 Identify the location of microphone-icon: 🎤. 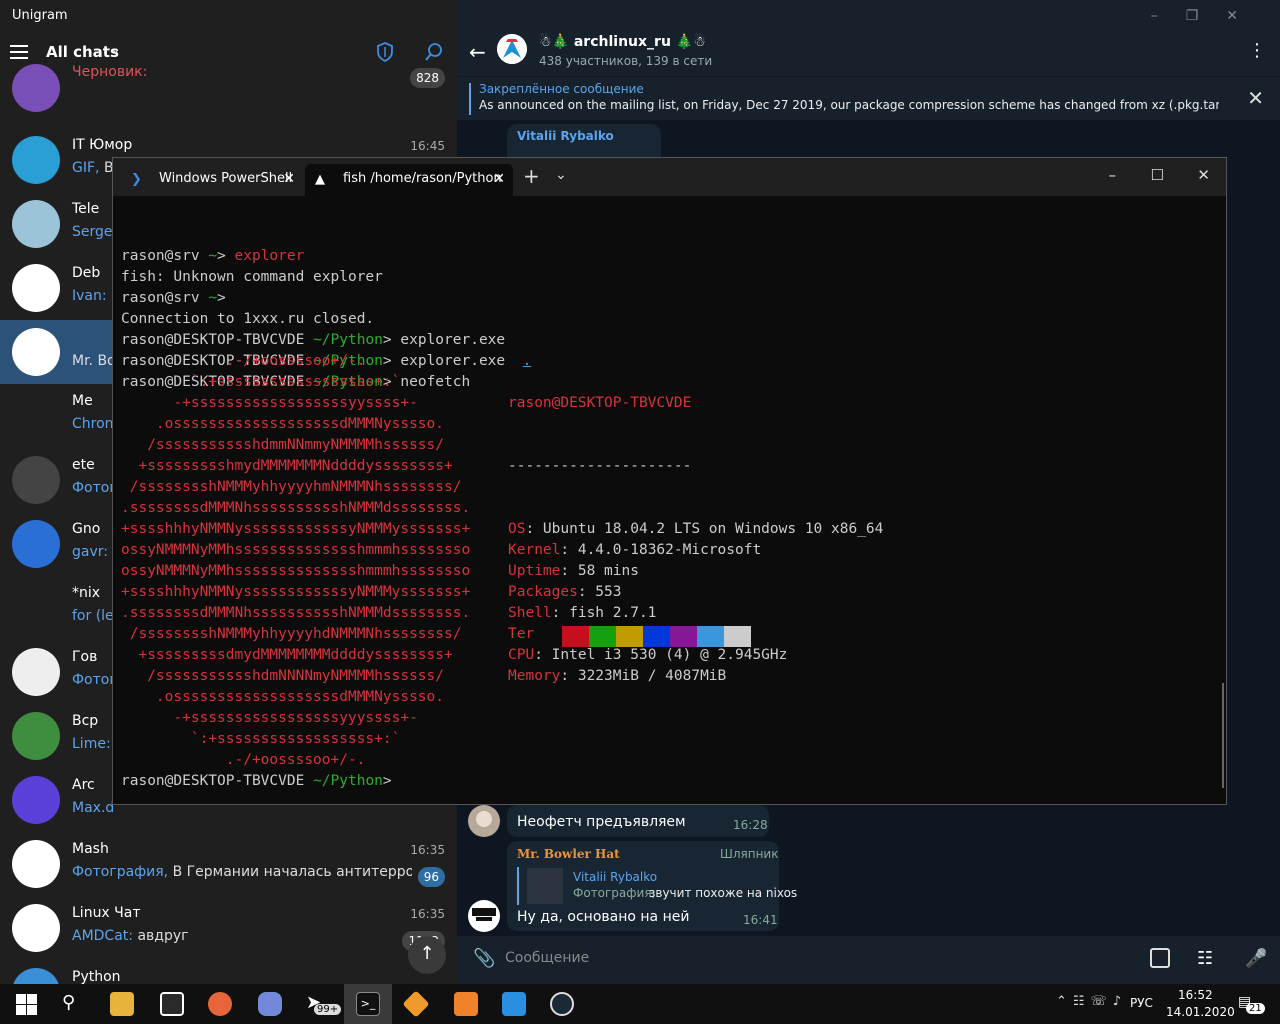
(1256, 958).